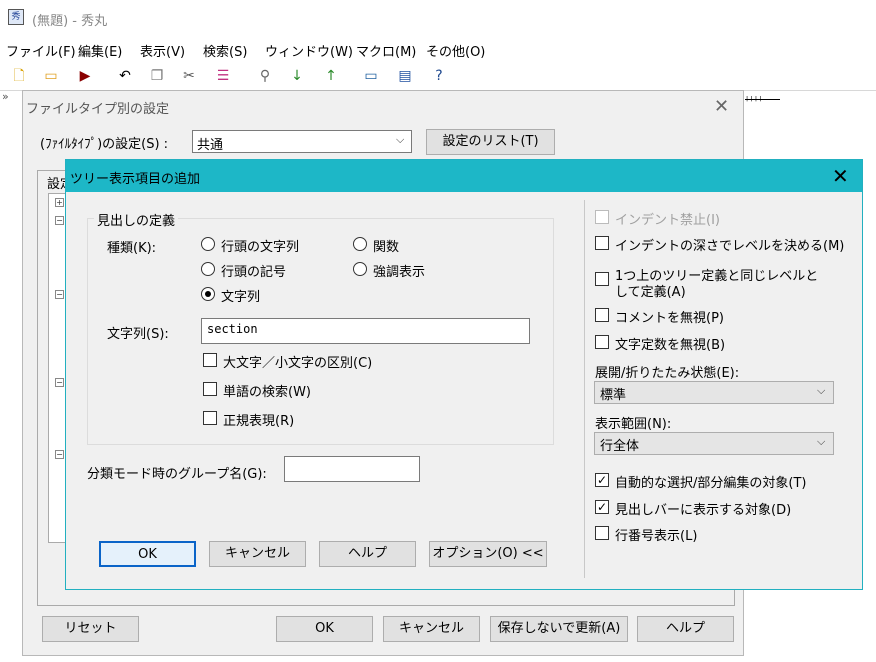 The height and width of the screenshot is (662, 876). I want to click on help-button: ヘルプ, so click(367, 554).